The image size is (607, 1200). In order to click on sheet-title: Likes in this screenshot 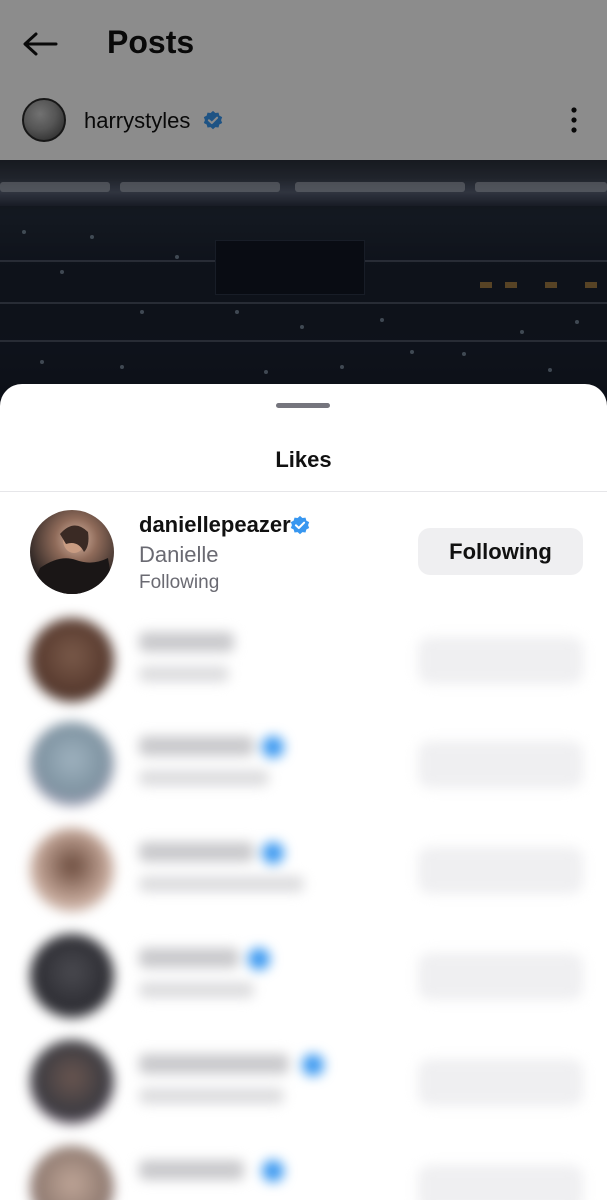, I will do `click(303, 459)`.